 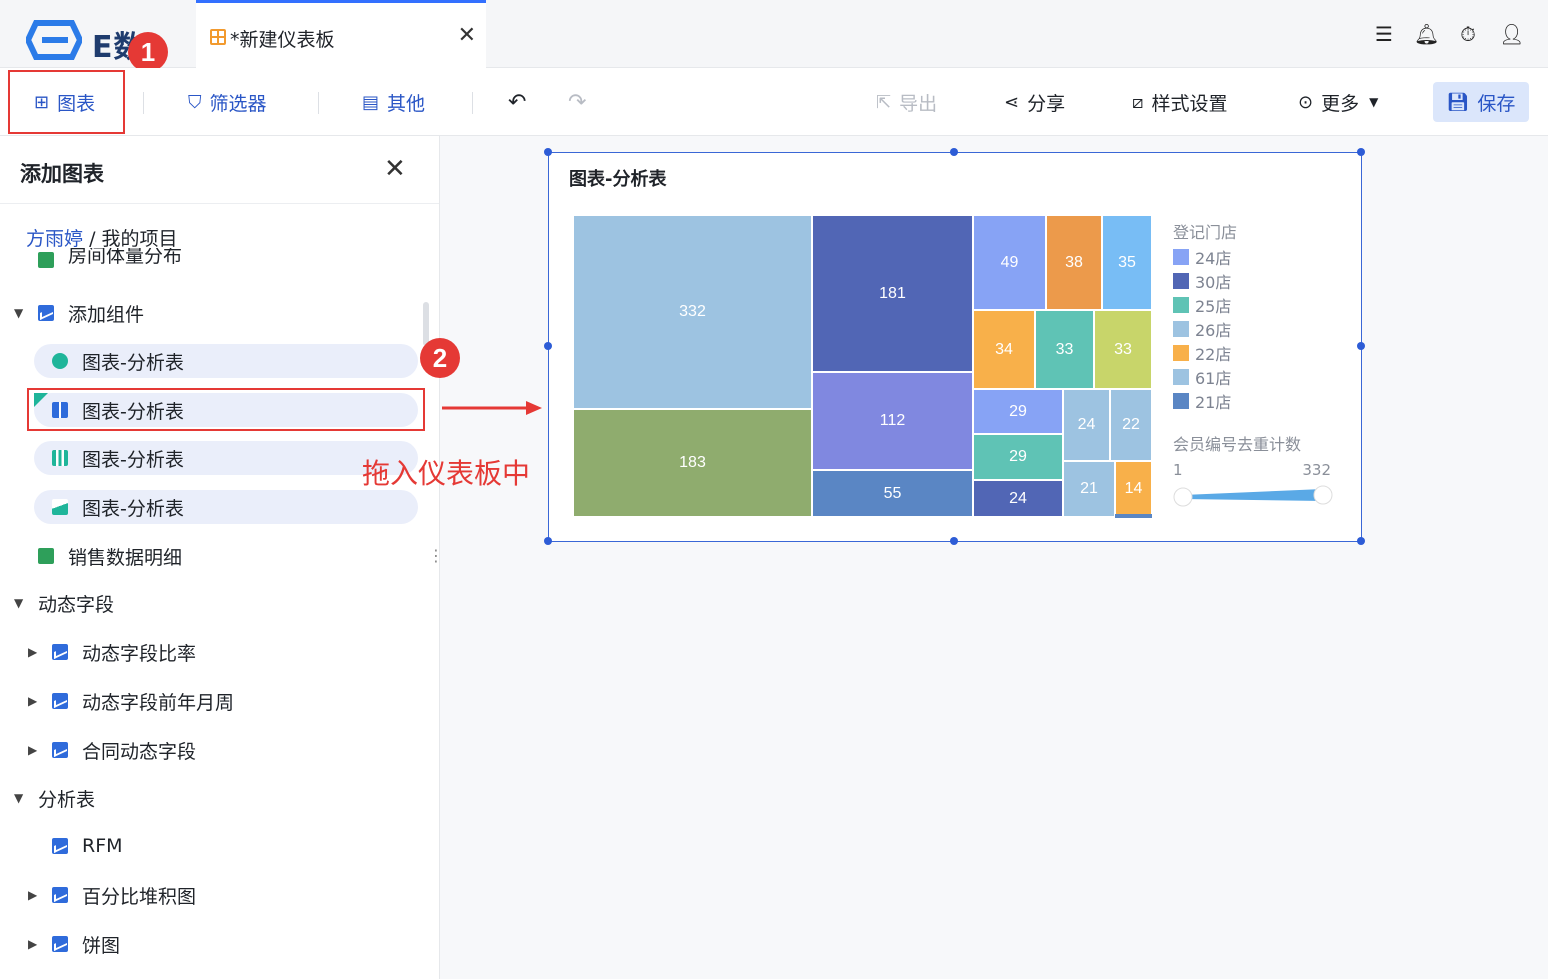 I want to click on range-max: 332, so click(x=1316, y=470).